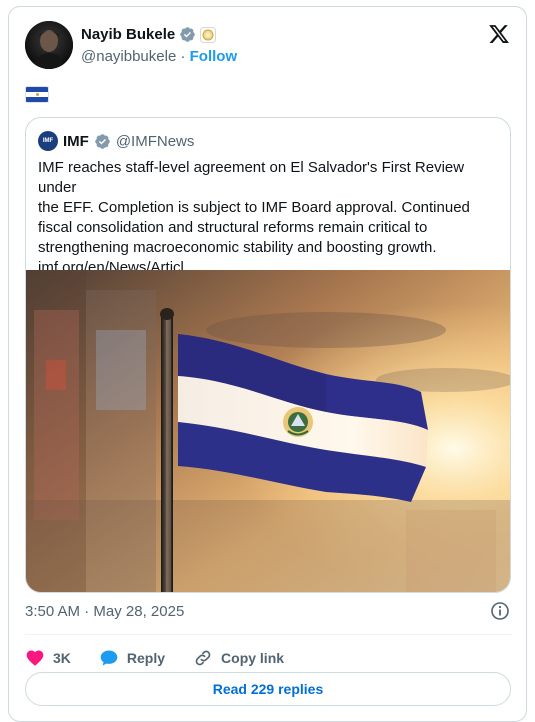  I want to click on quoted-avatar: IMF, so click(48, 141).